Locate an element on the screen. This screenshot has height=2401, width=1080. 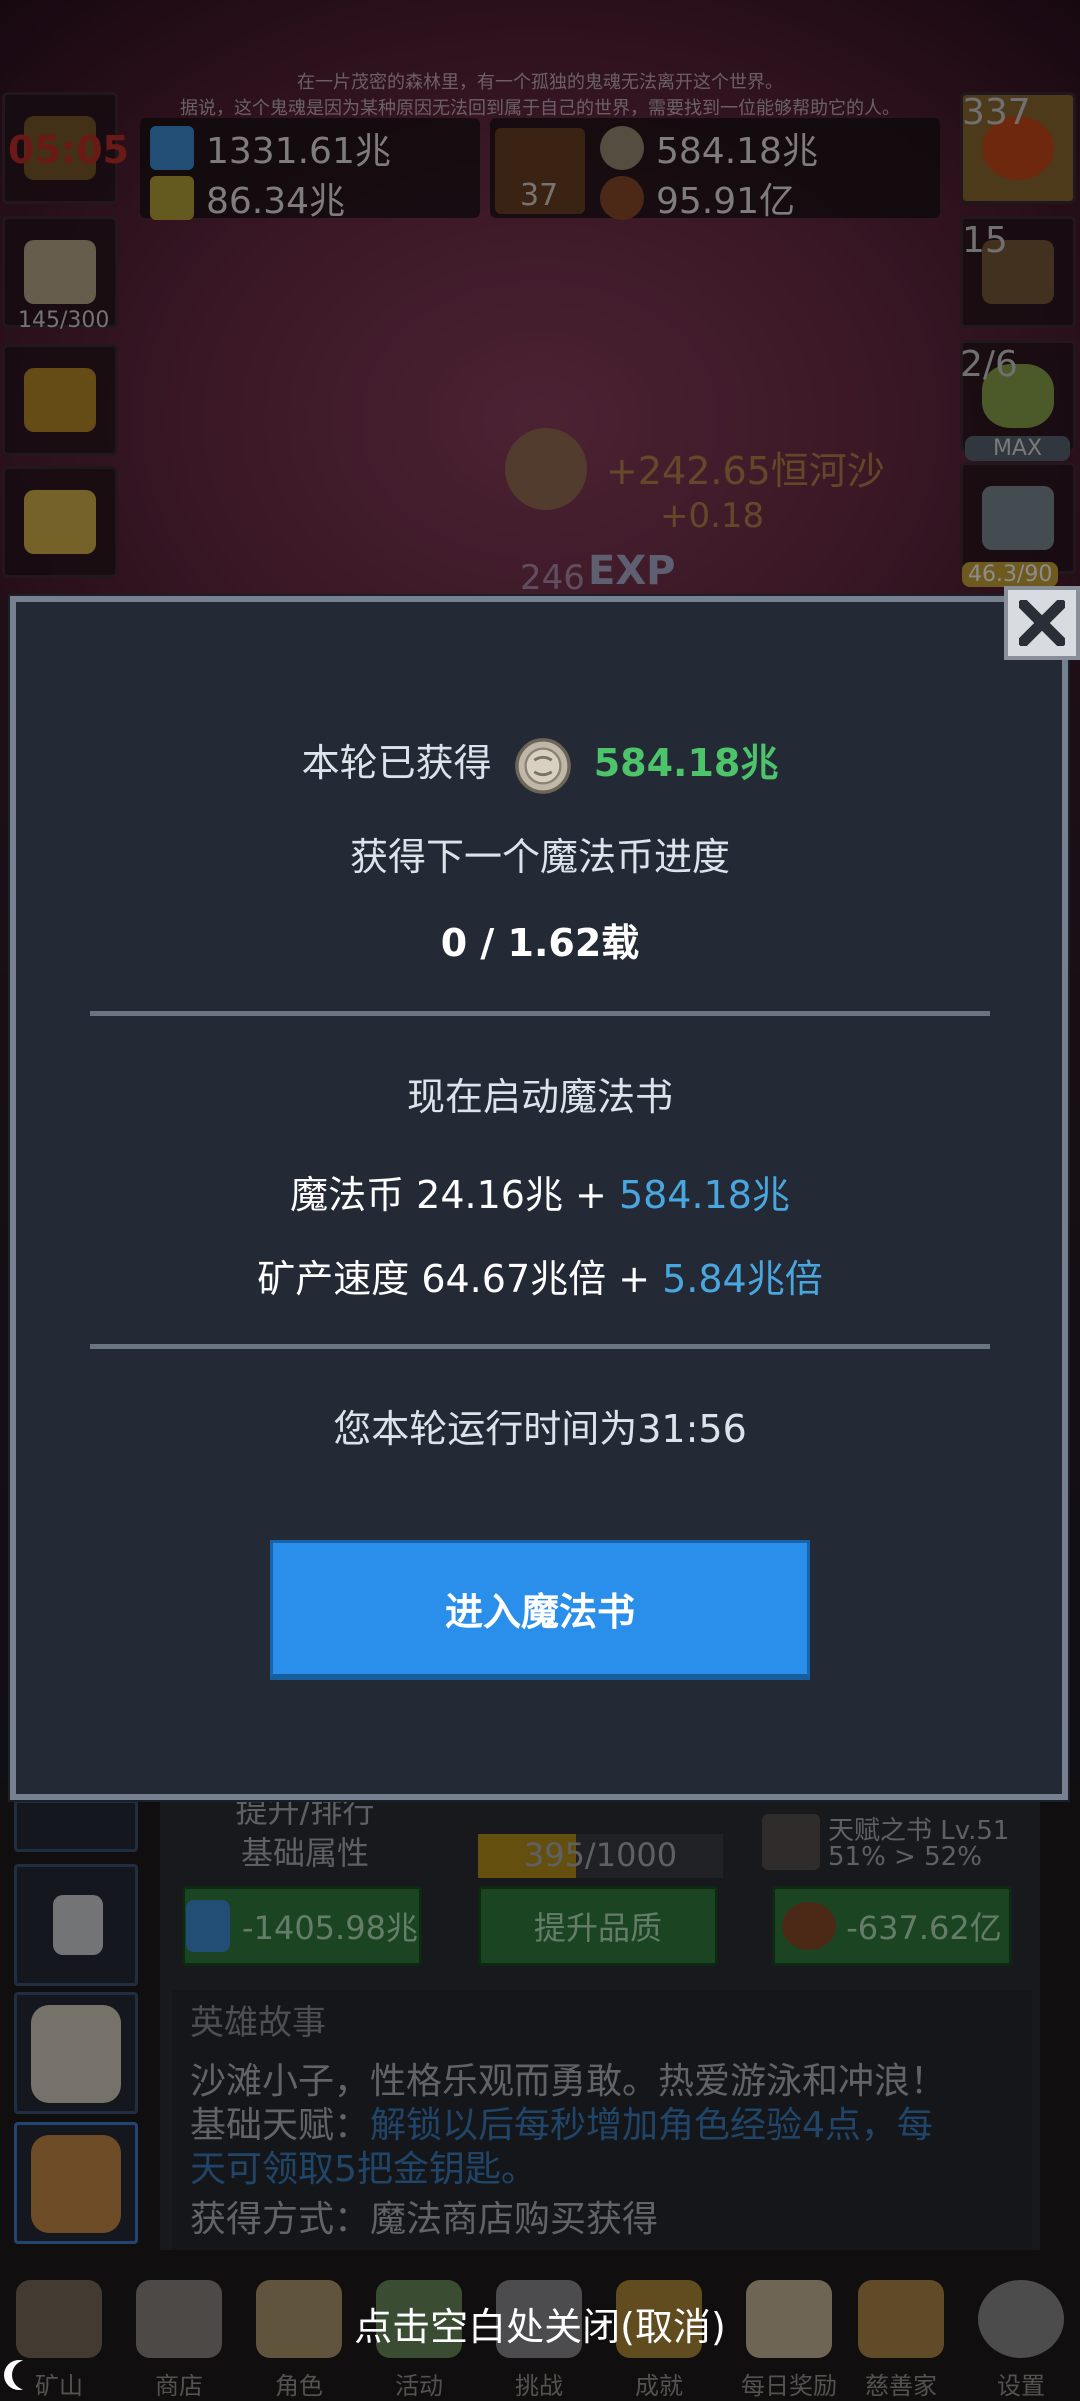
runtime-text: 您本轮运行时间为31:56 is located at coordinates (540, 1429).